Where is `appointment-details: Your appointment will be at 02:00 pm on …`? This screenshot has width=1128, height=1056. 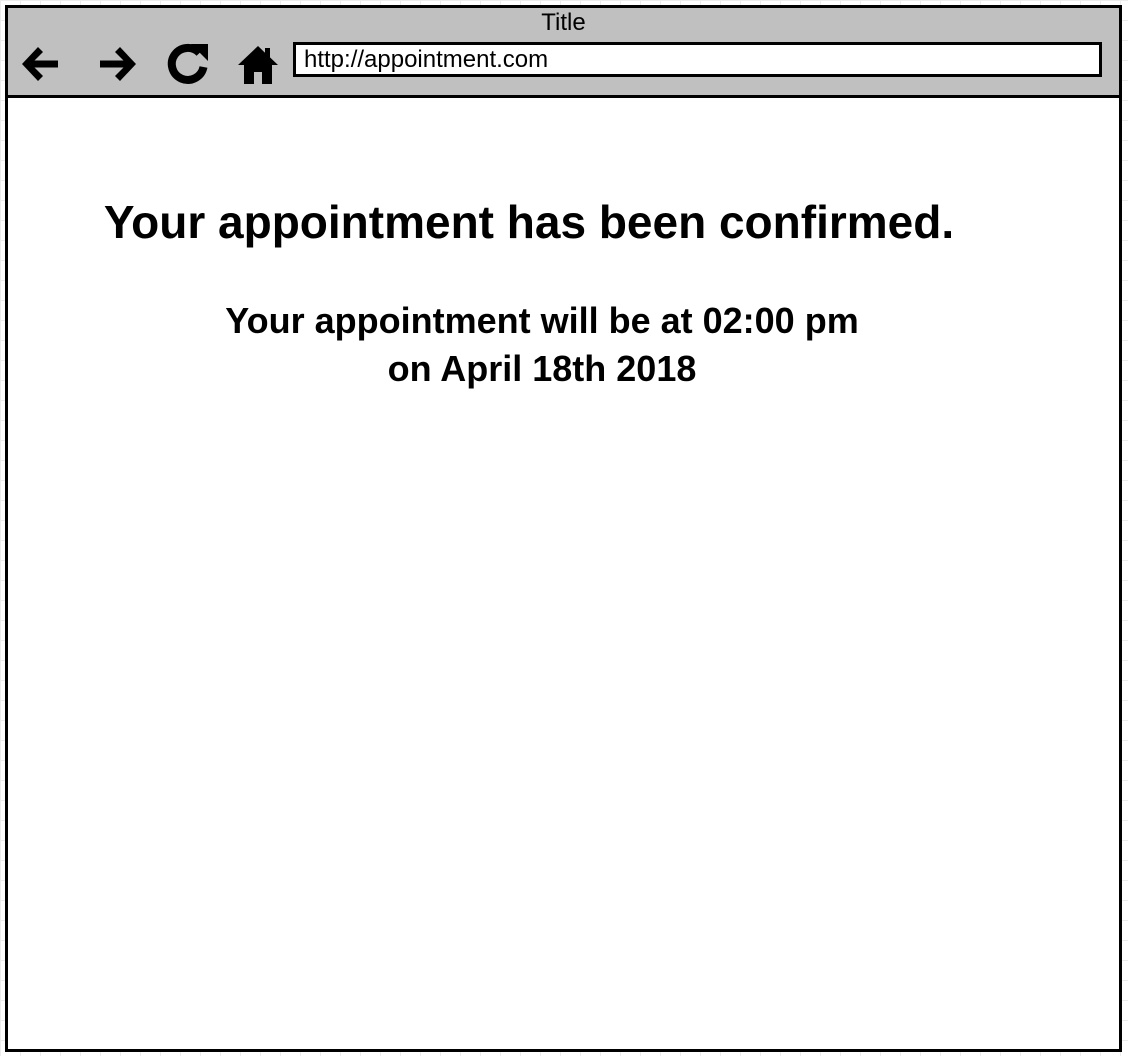 appointment-details: Your appointment will be at 02:00 pm on … is located at coordinates (542, 345).